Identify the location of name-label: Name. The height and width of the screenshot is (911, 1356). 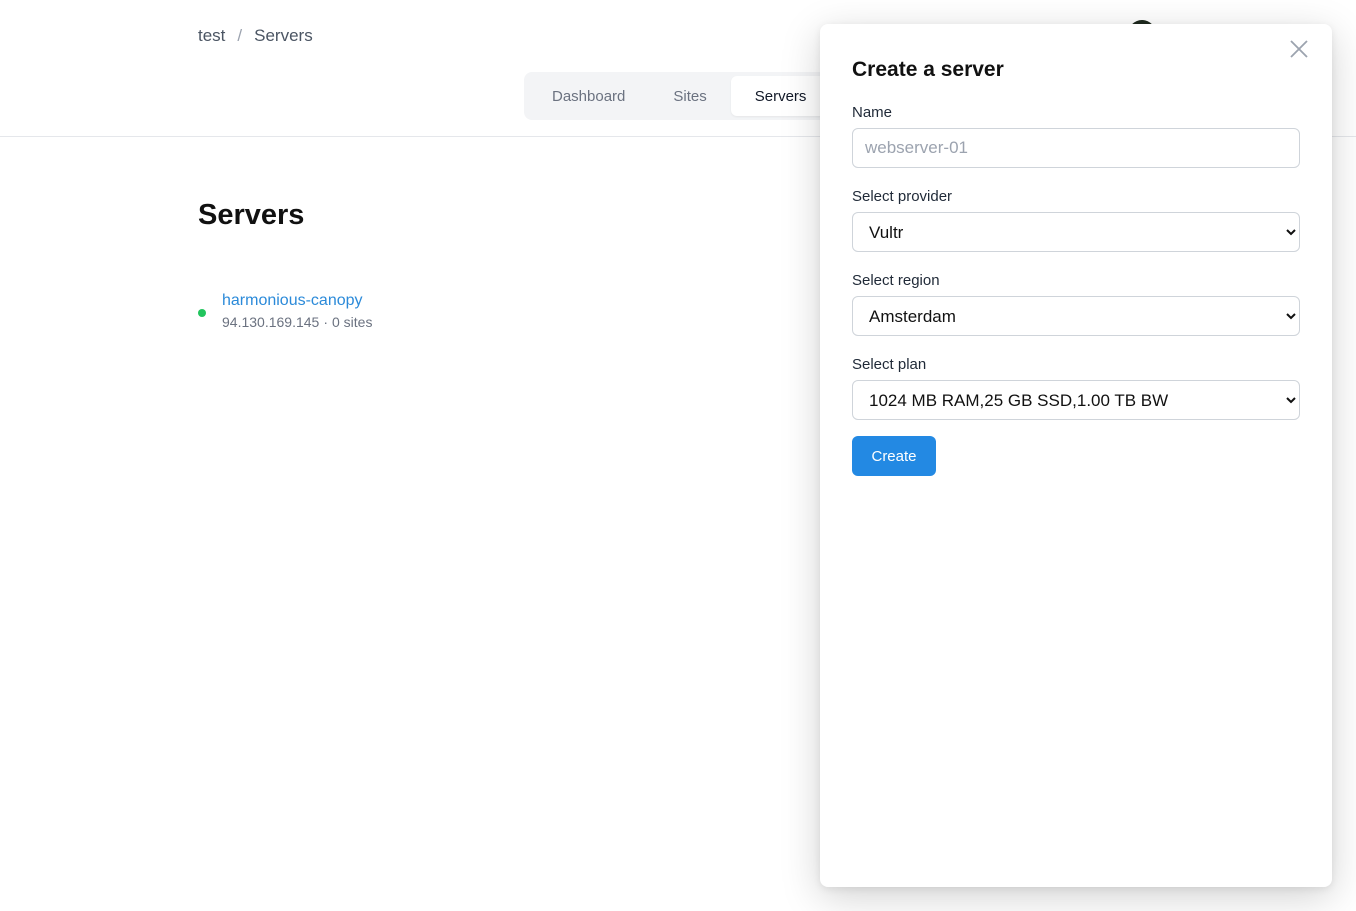
(872, 112).